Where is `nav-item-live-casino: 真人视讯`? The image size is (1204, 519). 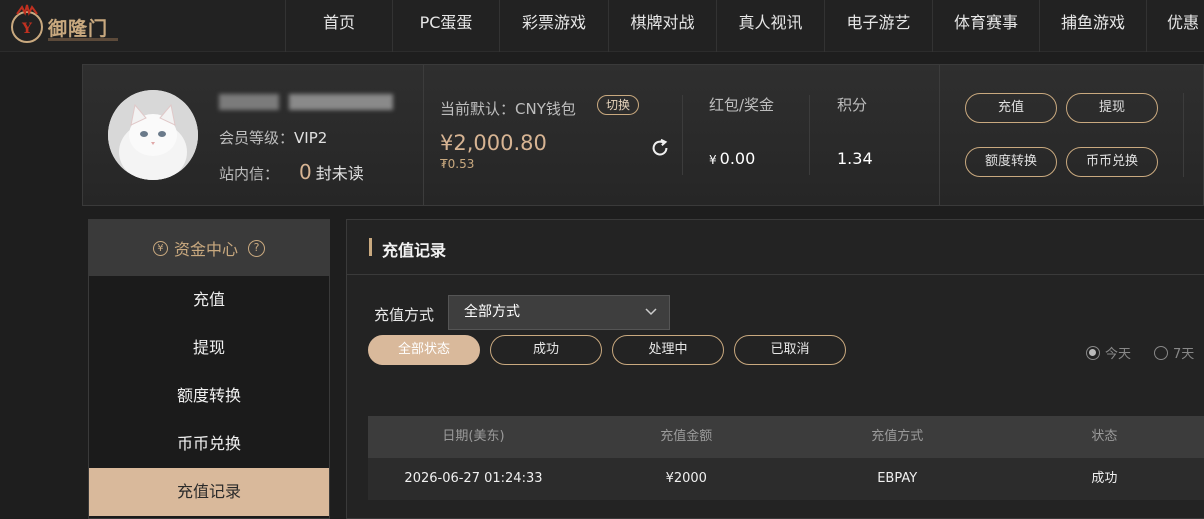
nav-item-live-casino: 真人视讯 is located at coordinates (770, 26).